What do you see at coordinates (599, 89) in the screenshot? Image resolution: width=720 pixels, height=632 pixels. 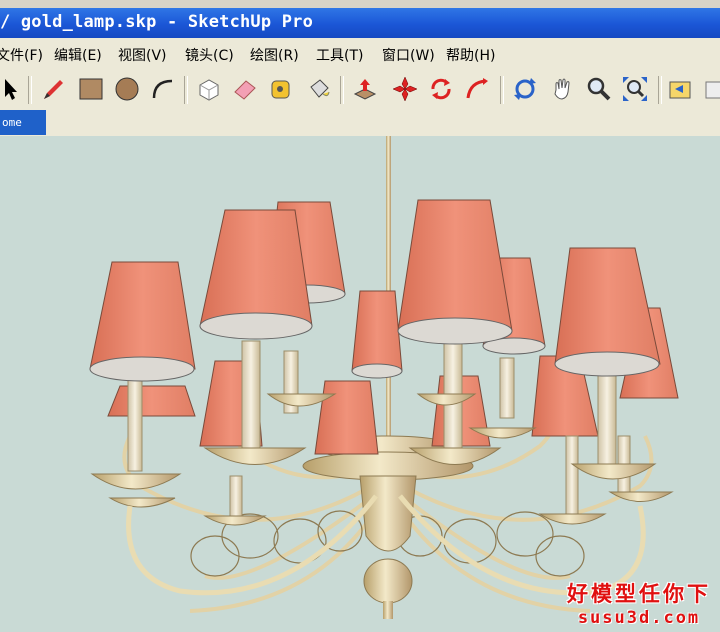 I see `zoom-icon` at bounding box center [599, 89].